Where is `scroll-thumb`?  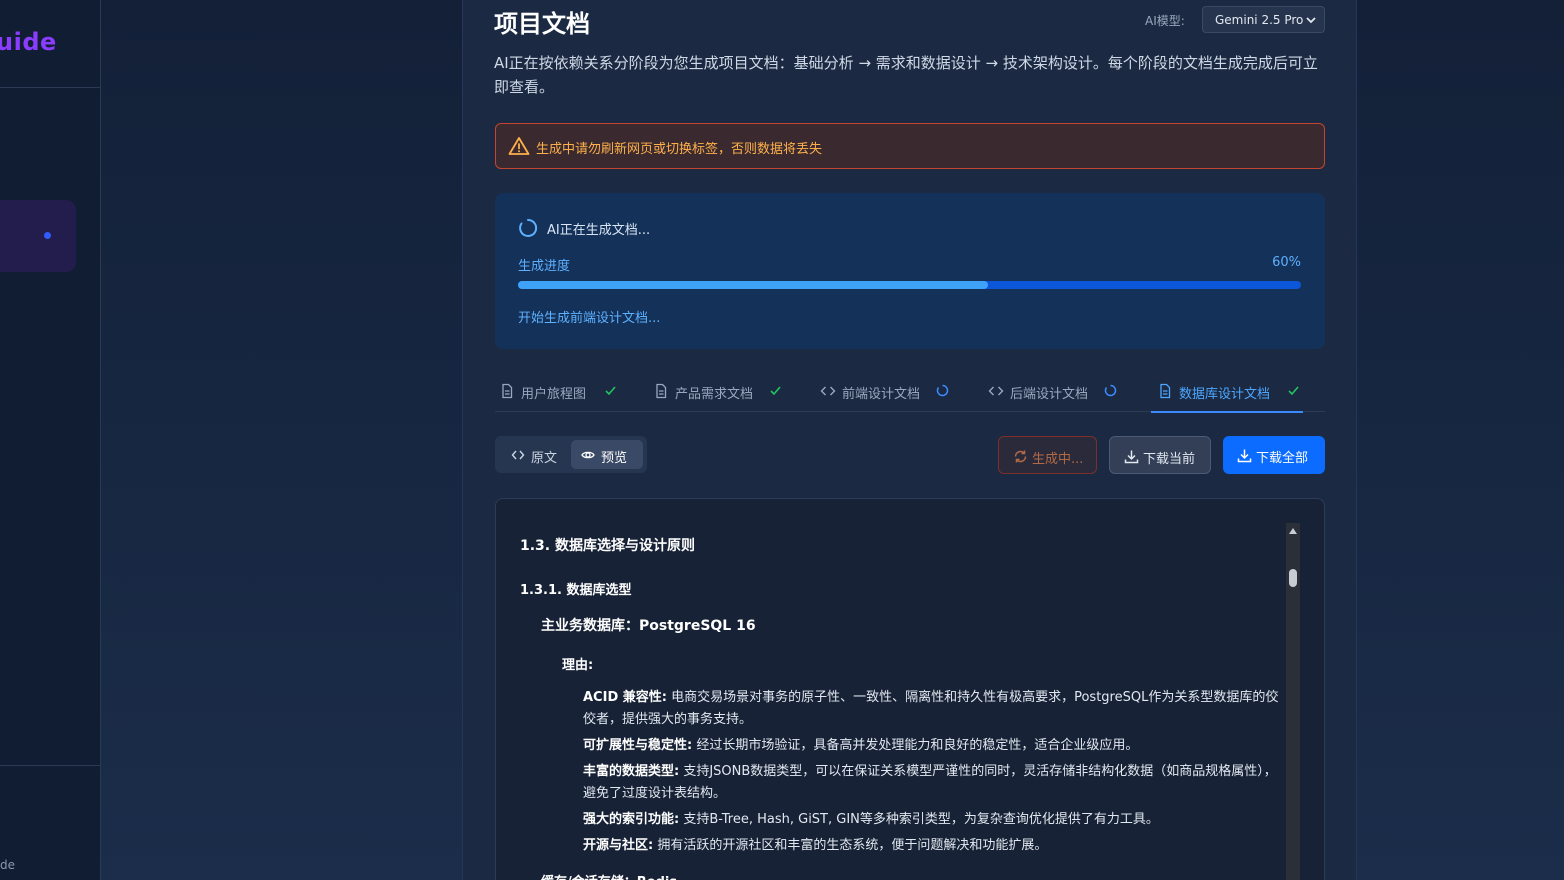
scroll-thumb is located at coordinates (1293, 578).